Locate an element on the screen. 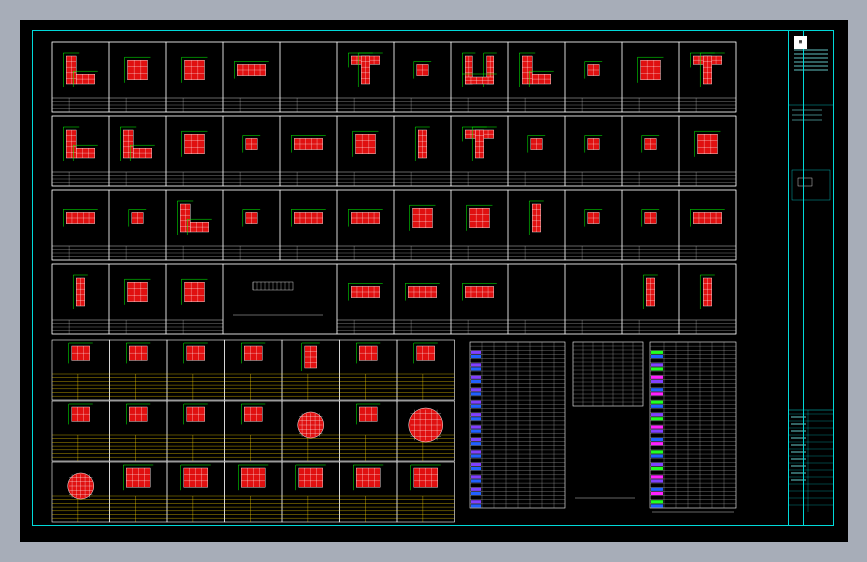 The width and height of the screenshot is (867, 562). company-logo-icon: ▦ is located at coordinates (800, 42).